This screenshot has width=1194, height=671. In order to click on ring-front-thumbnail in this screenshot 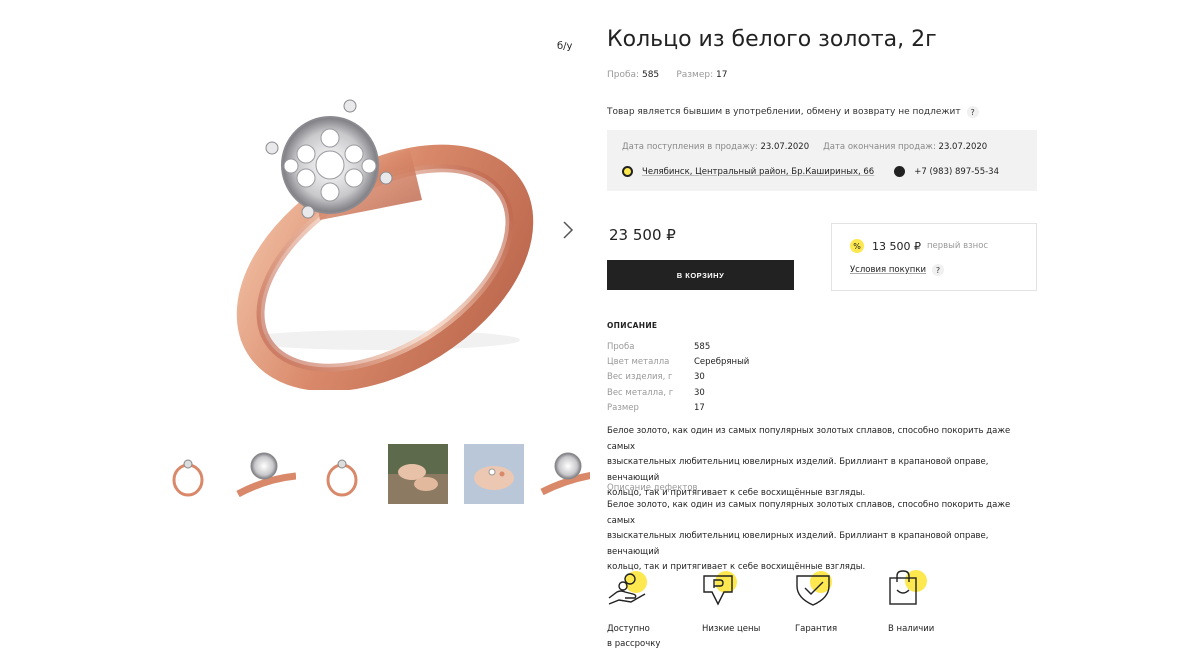, I will do `click(342, 478)`.